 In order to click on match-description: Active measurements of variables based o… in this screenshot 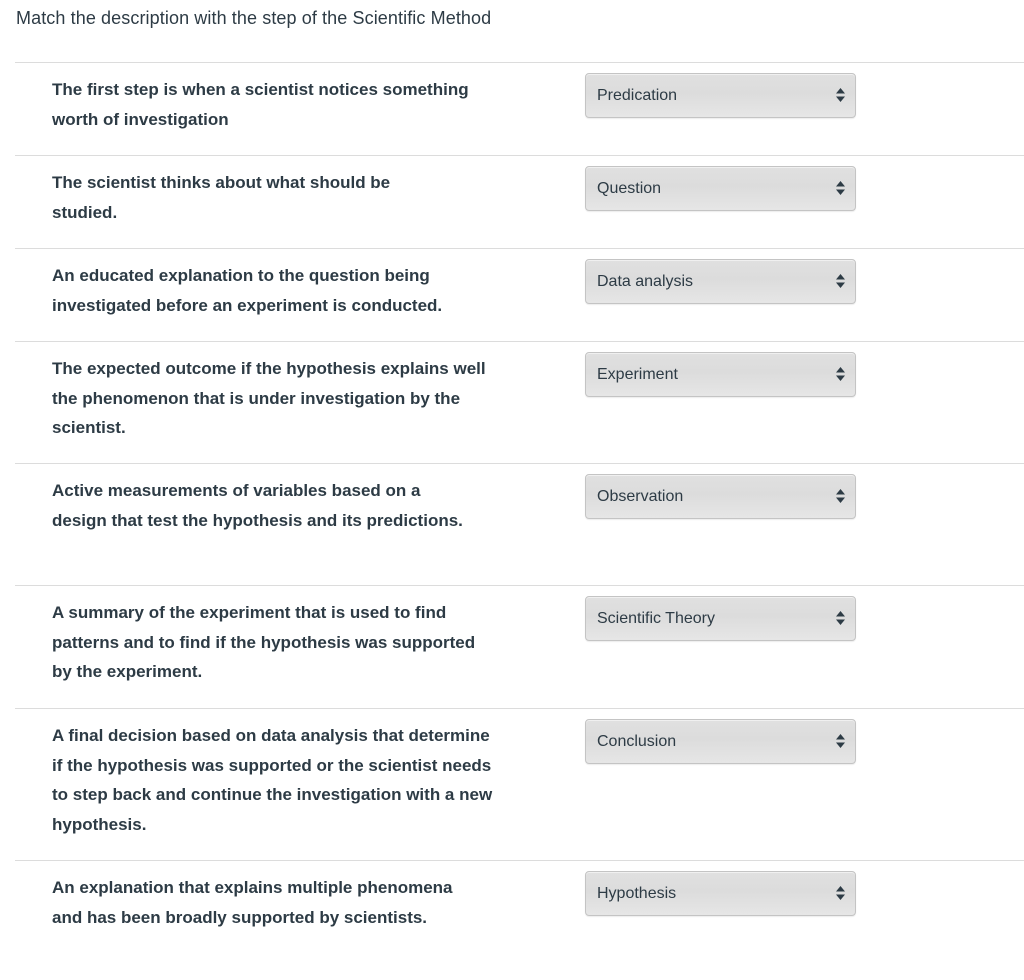, I will do `click(257, 505)`.